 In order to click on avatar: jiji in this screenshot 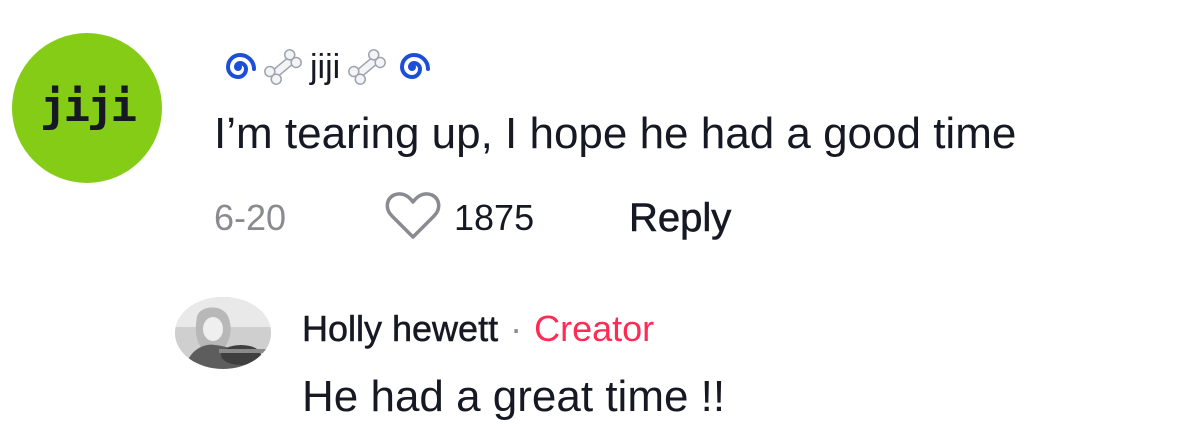, I will do `click(87, 108)`.